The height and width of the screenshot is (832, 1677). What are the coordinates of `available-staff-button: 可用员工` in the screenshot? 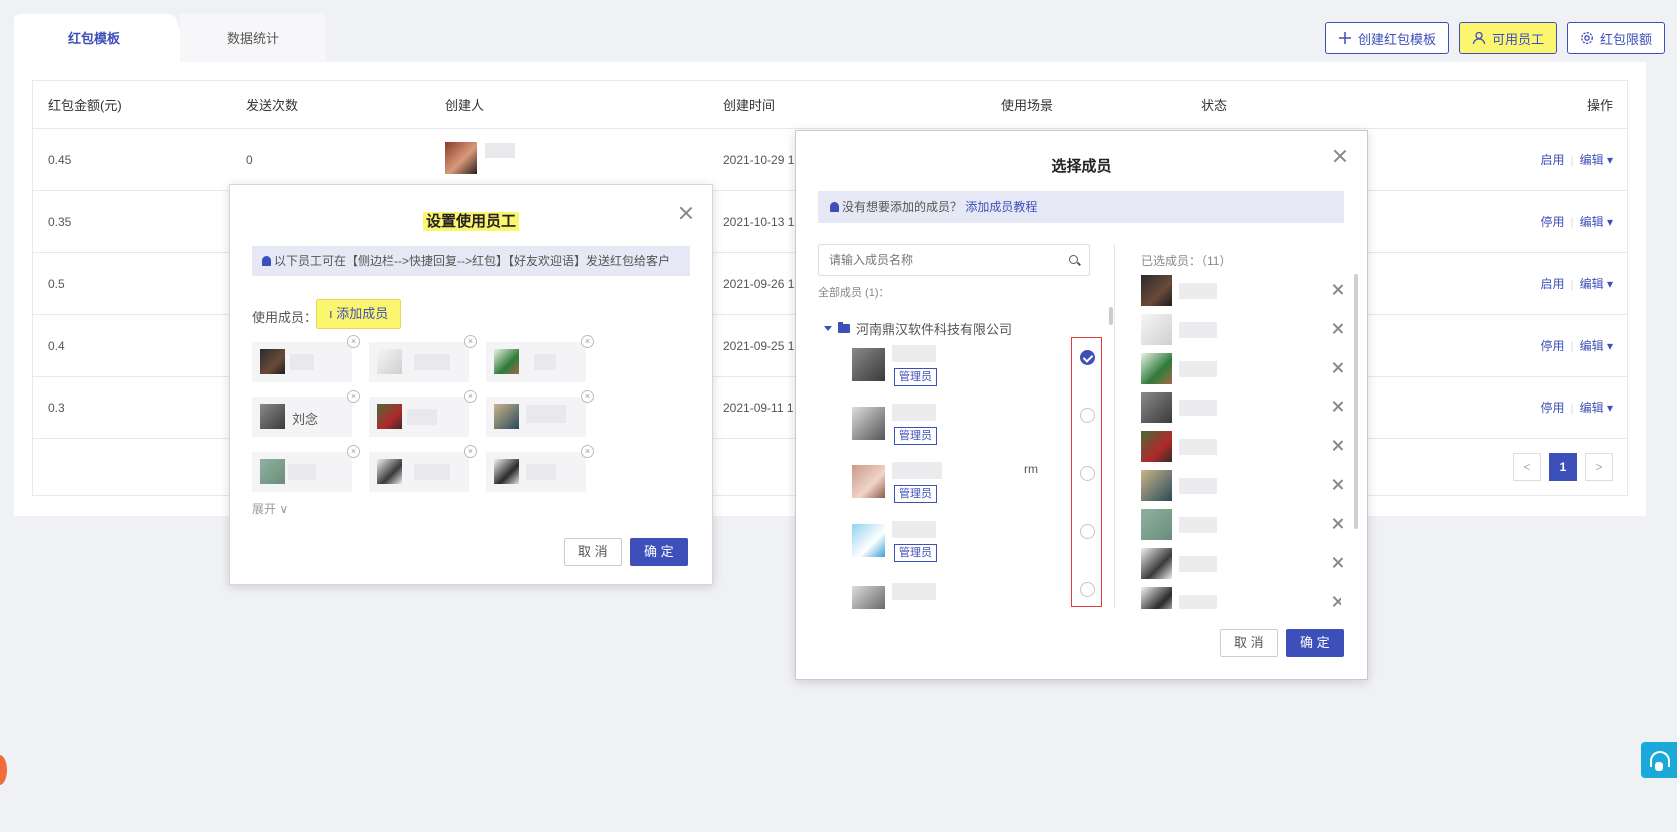 It's located at (1507, 38).